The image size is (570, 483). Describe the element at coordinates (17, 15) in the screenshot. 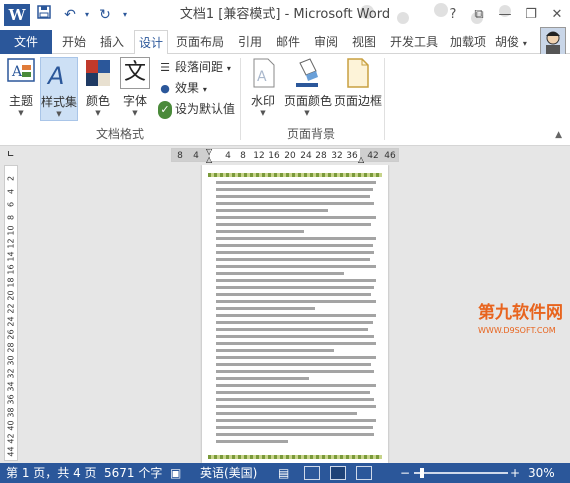

I see `word-logo-icon: W` at that location.